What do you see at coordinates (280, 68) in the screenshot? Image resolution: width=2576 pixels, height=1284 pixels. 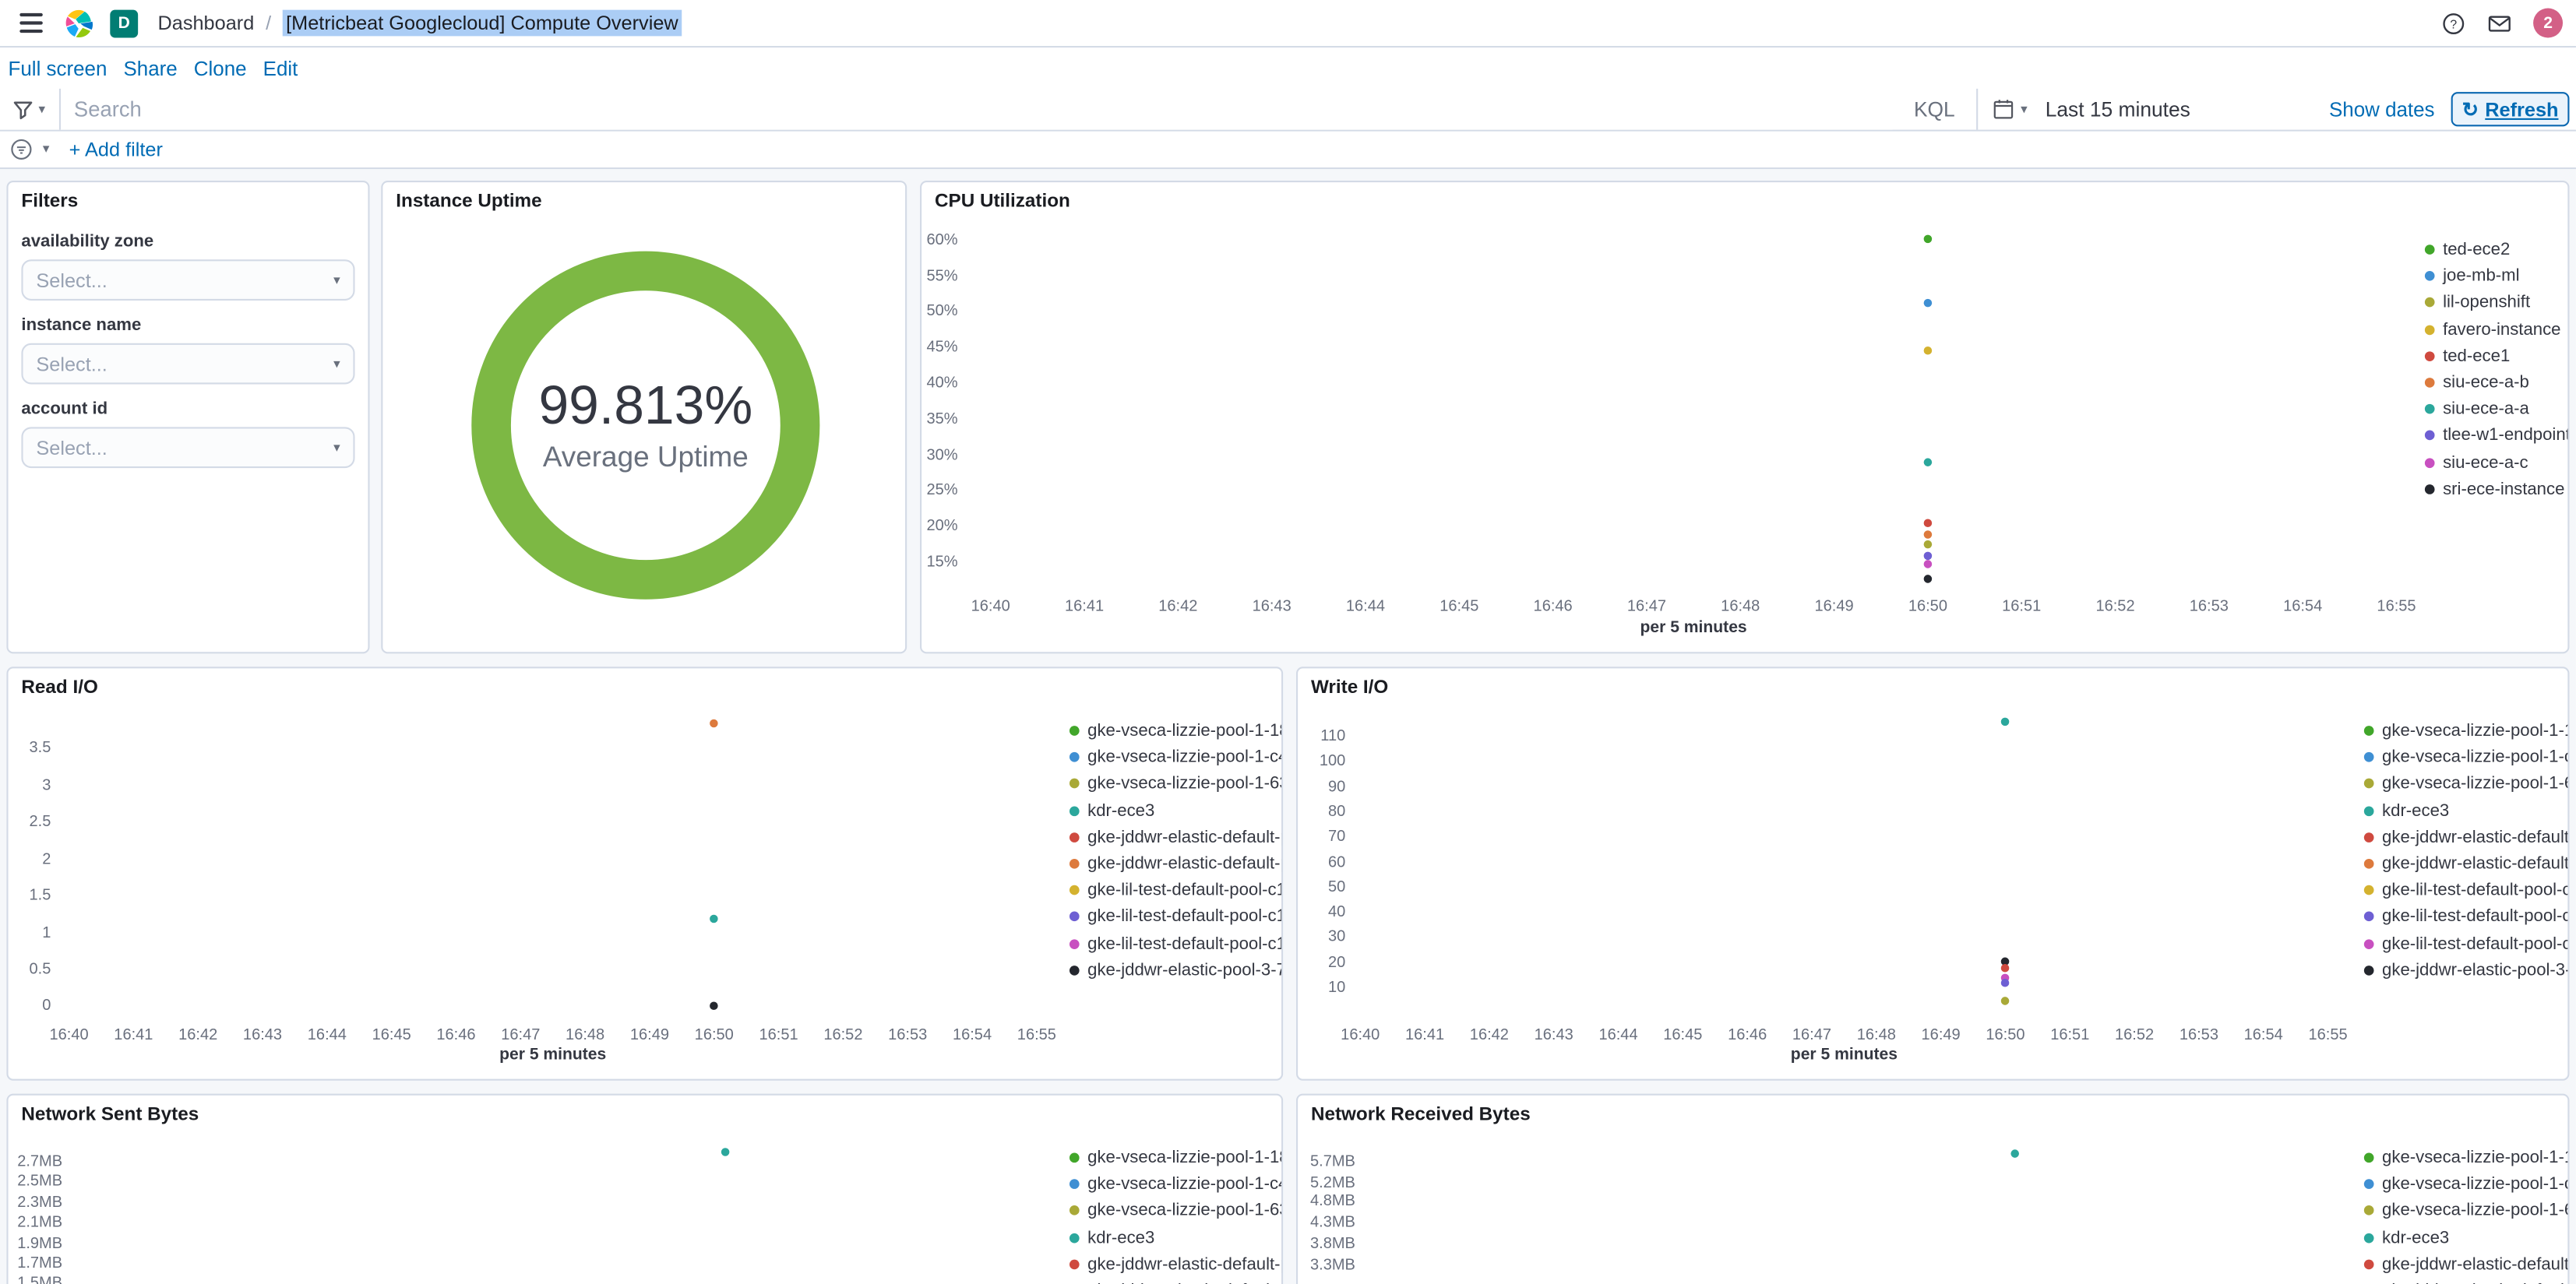 I see `edit-link: Edit` at bounding box center [280, 68].